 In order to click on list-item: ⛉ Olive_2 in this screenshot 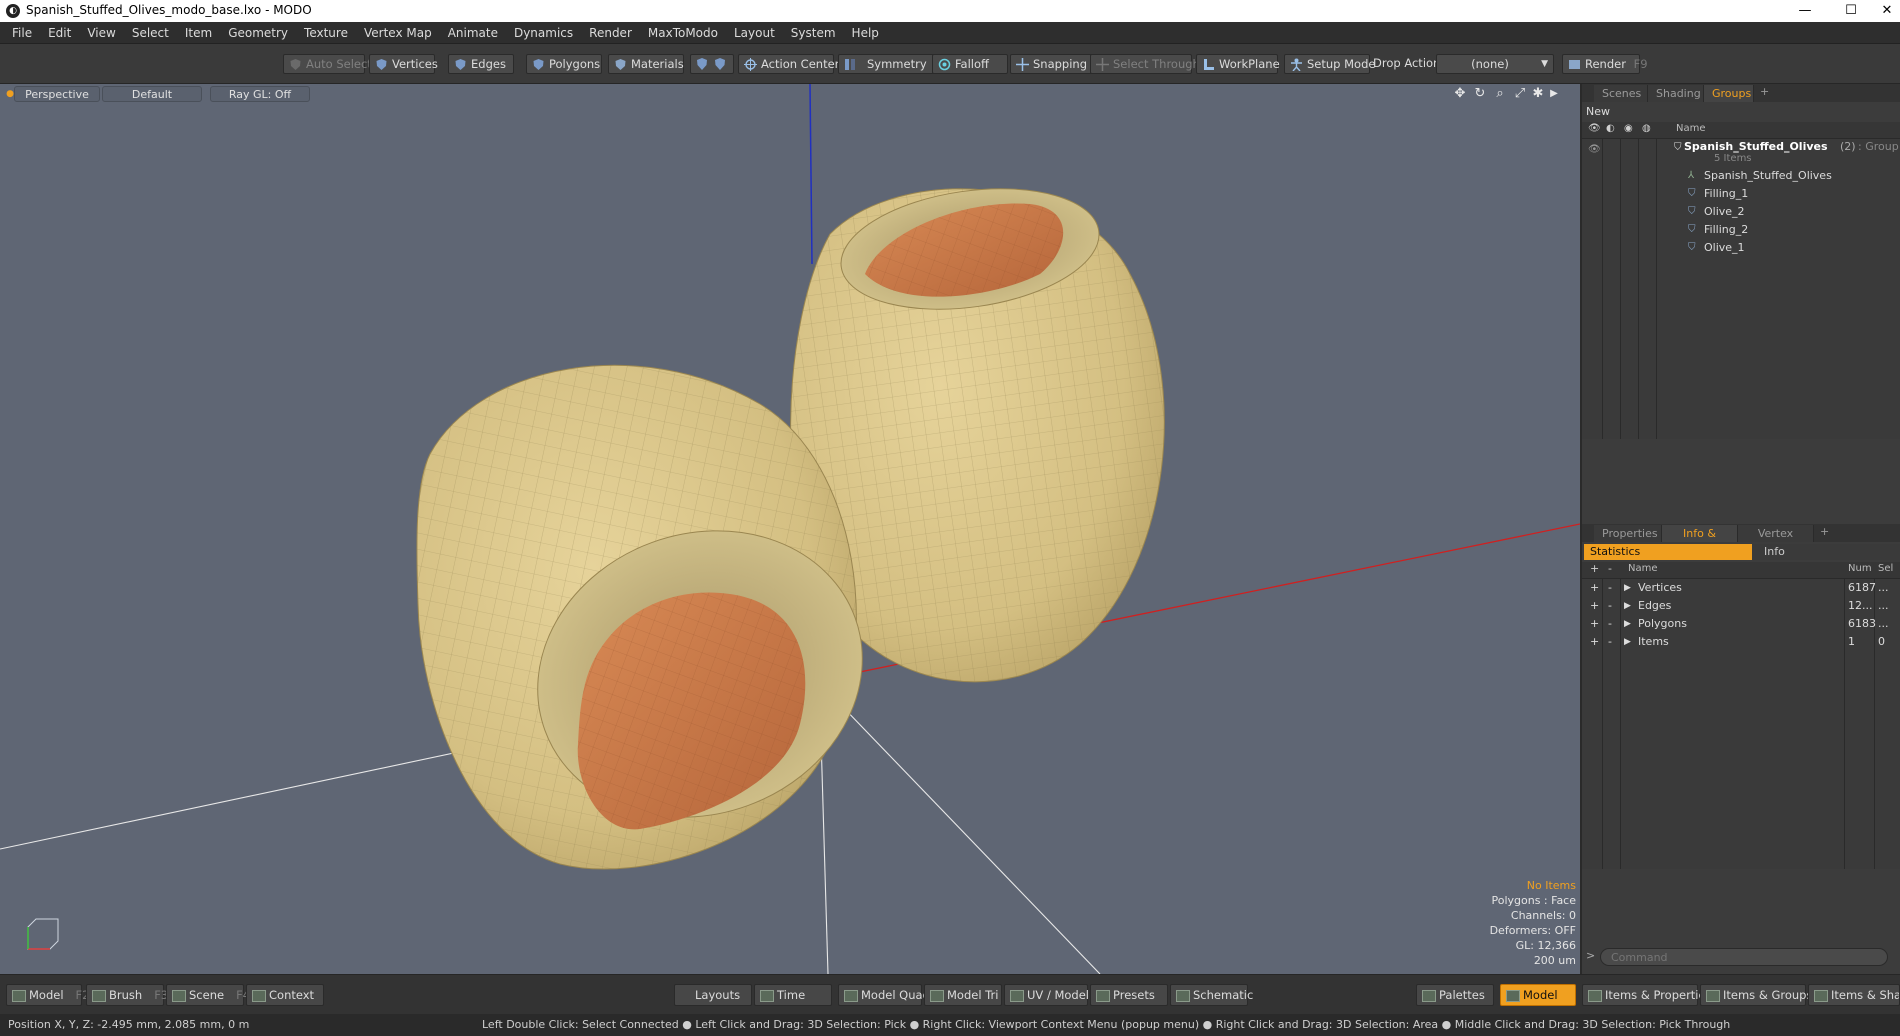, I will do `click(1741, 212)`.